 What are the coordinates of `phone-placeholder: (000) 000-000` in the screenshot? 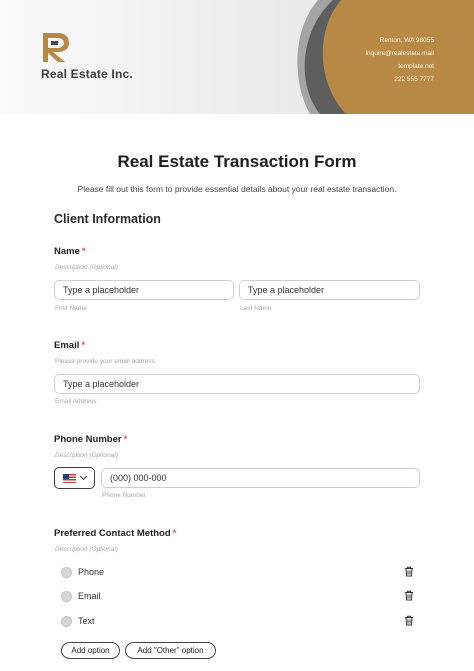 It's located at (138, 478).